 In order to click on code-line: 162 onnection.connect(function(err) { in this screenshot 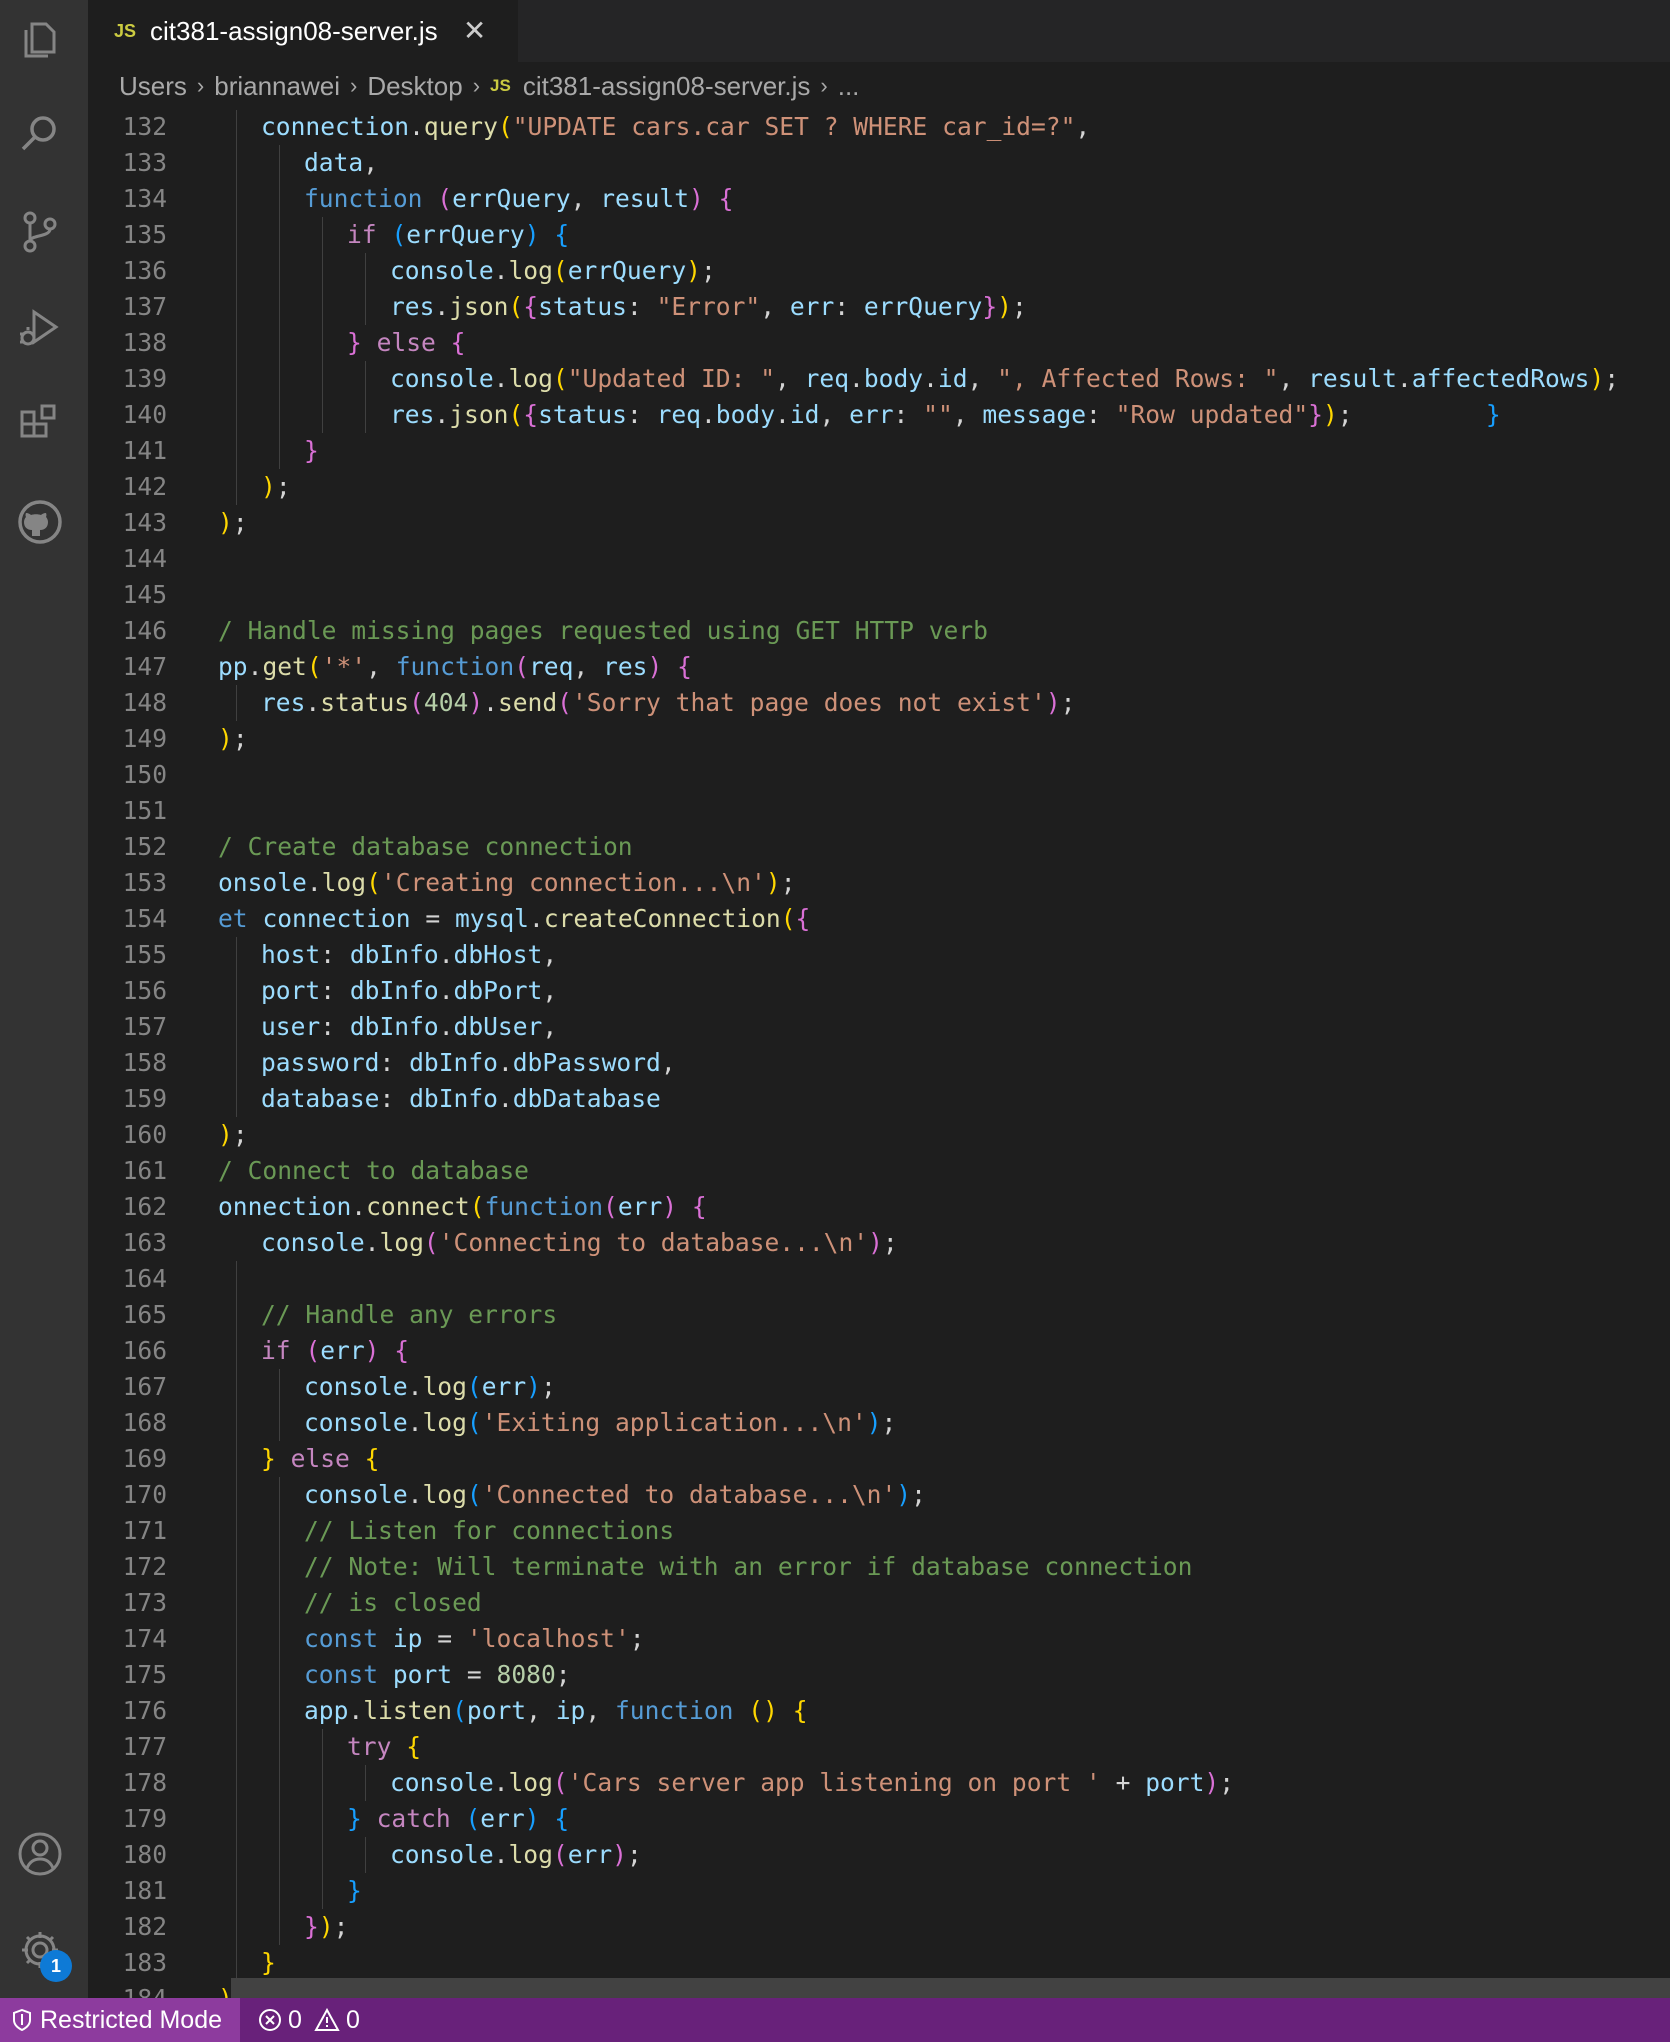, I will do `click(879, 1207)`.